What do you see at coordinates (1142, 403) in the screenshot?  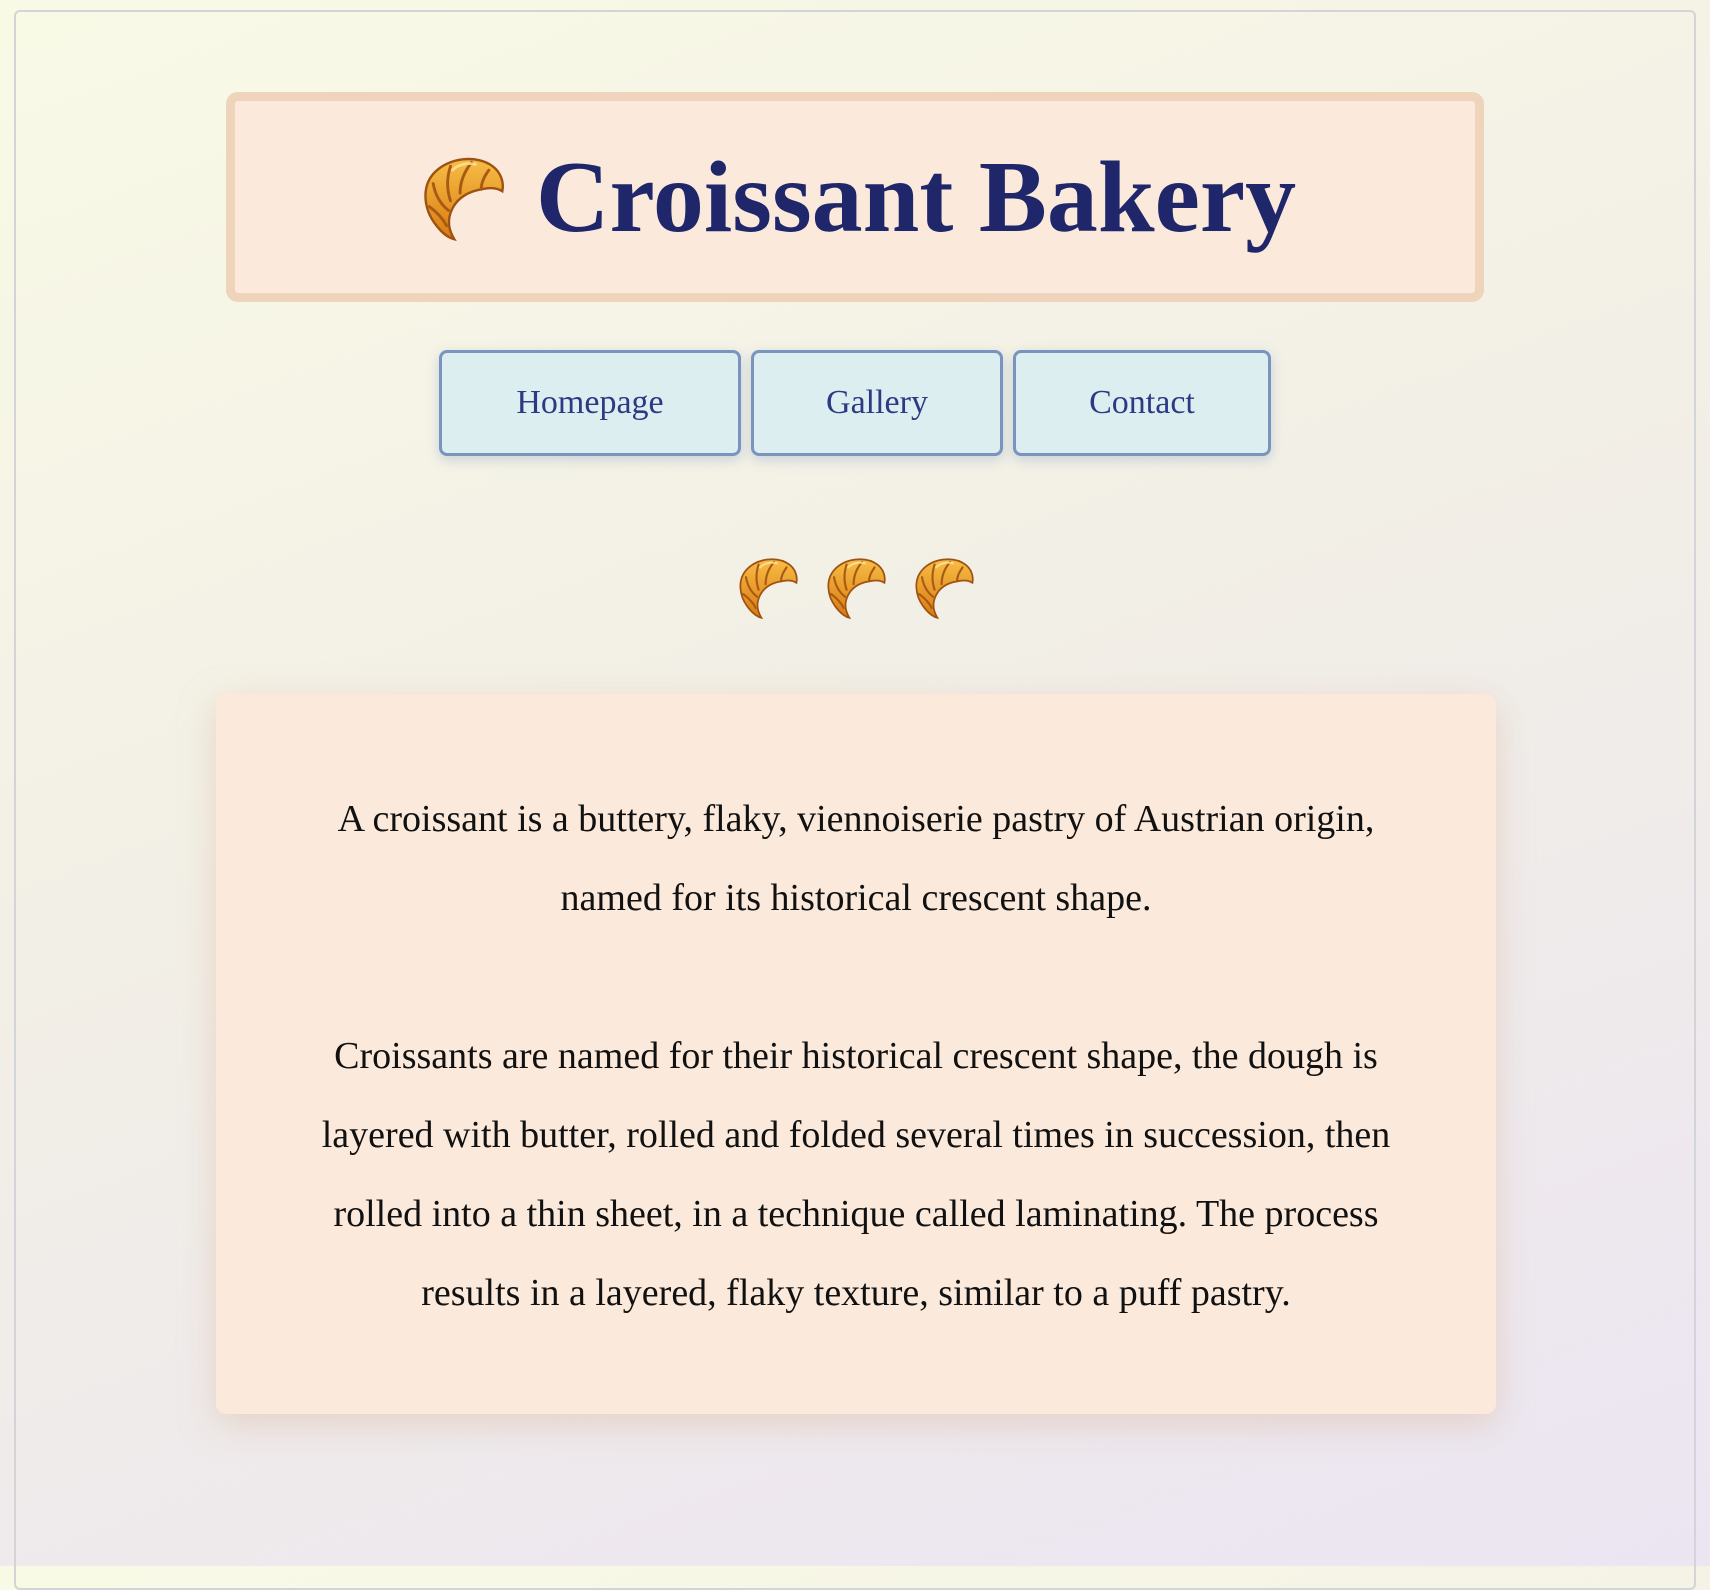 I see `nav-contact-button: Contact` at bounding box center [1142, 403].